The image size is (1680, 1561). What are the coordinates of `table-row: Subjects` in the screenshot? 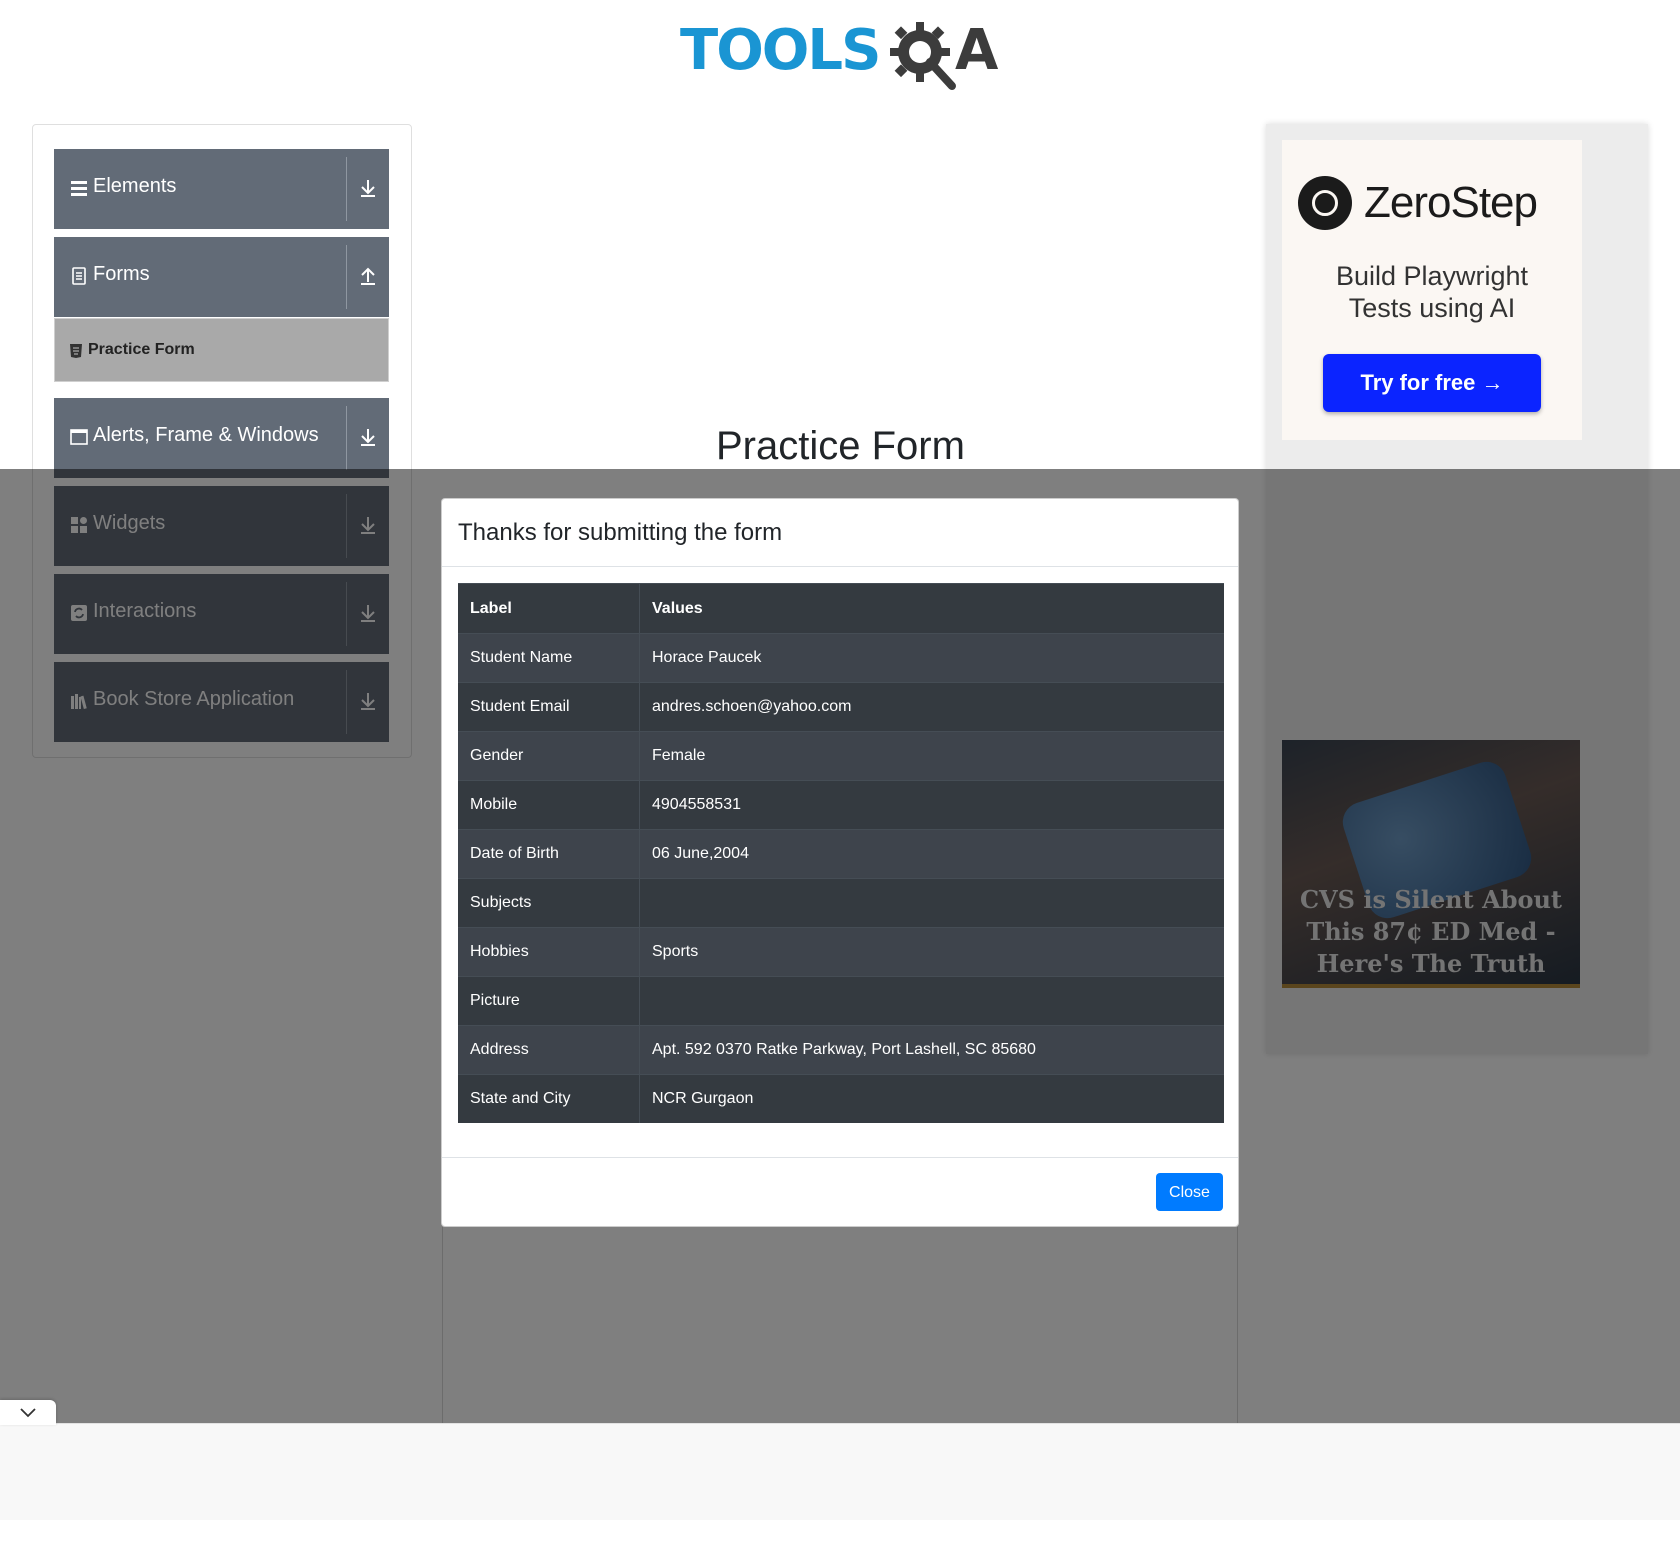 It's located at (841, 903).